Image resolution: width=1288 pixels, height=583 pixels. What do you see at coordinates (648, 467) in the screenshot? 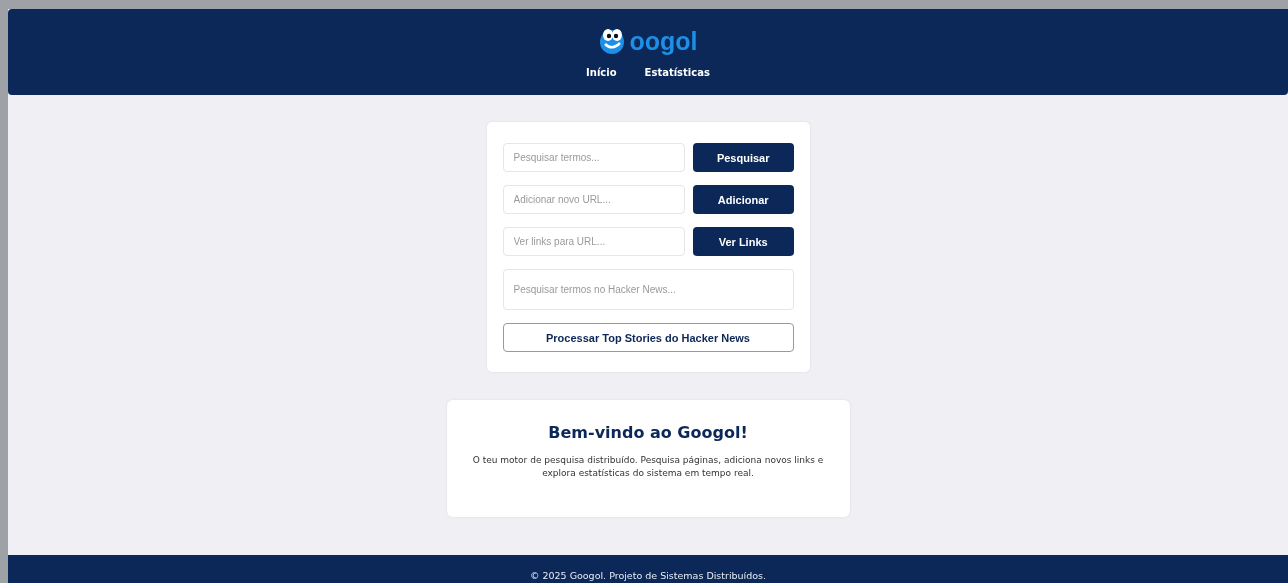
I see `welcome-text: O teu motor de pesquisa distribuído. Pesquisa páginas, adiciona novos links e explora estatísticas do sistema em tempo real.` at bounding box center [648, 467].